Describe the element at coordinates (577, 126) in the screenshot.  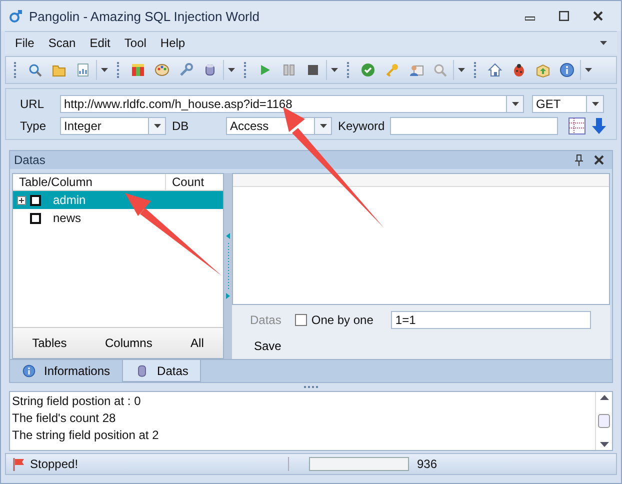
I see `list-icon` at that location.